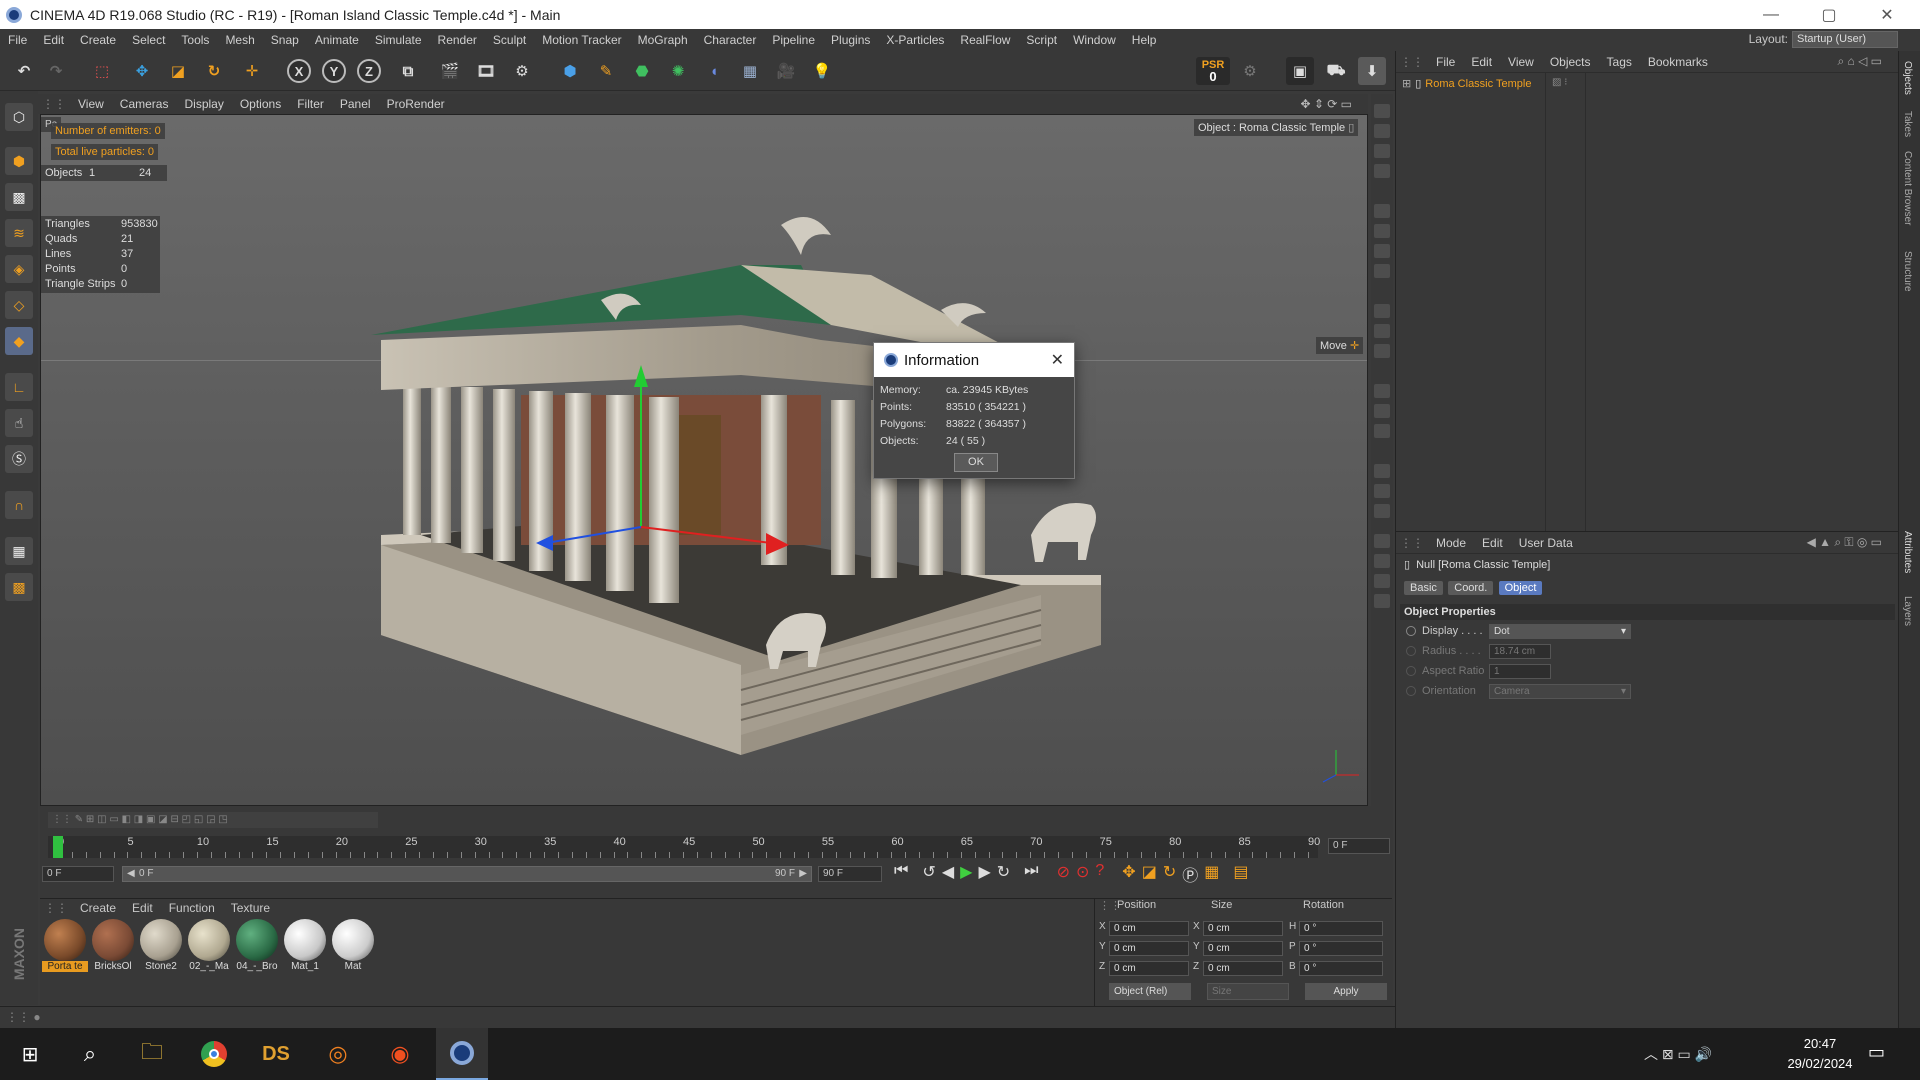  I want to click on material-swatch: BricksOl, so click(113, 950).